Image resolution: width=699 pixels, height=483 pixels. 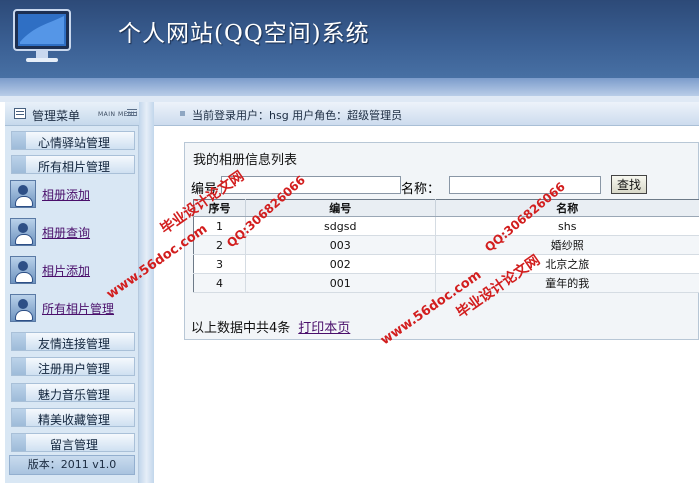 What do you see at coordinates (20, 113) in the screenshot?
I see `menu-icon` at bounding box center [20, 113].